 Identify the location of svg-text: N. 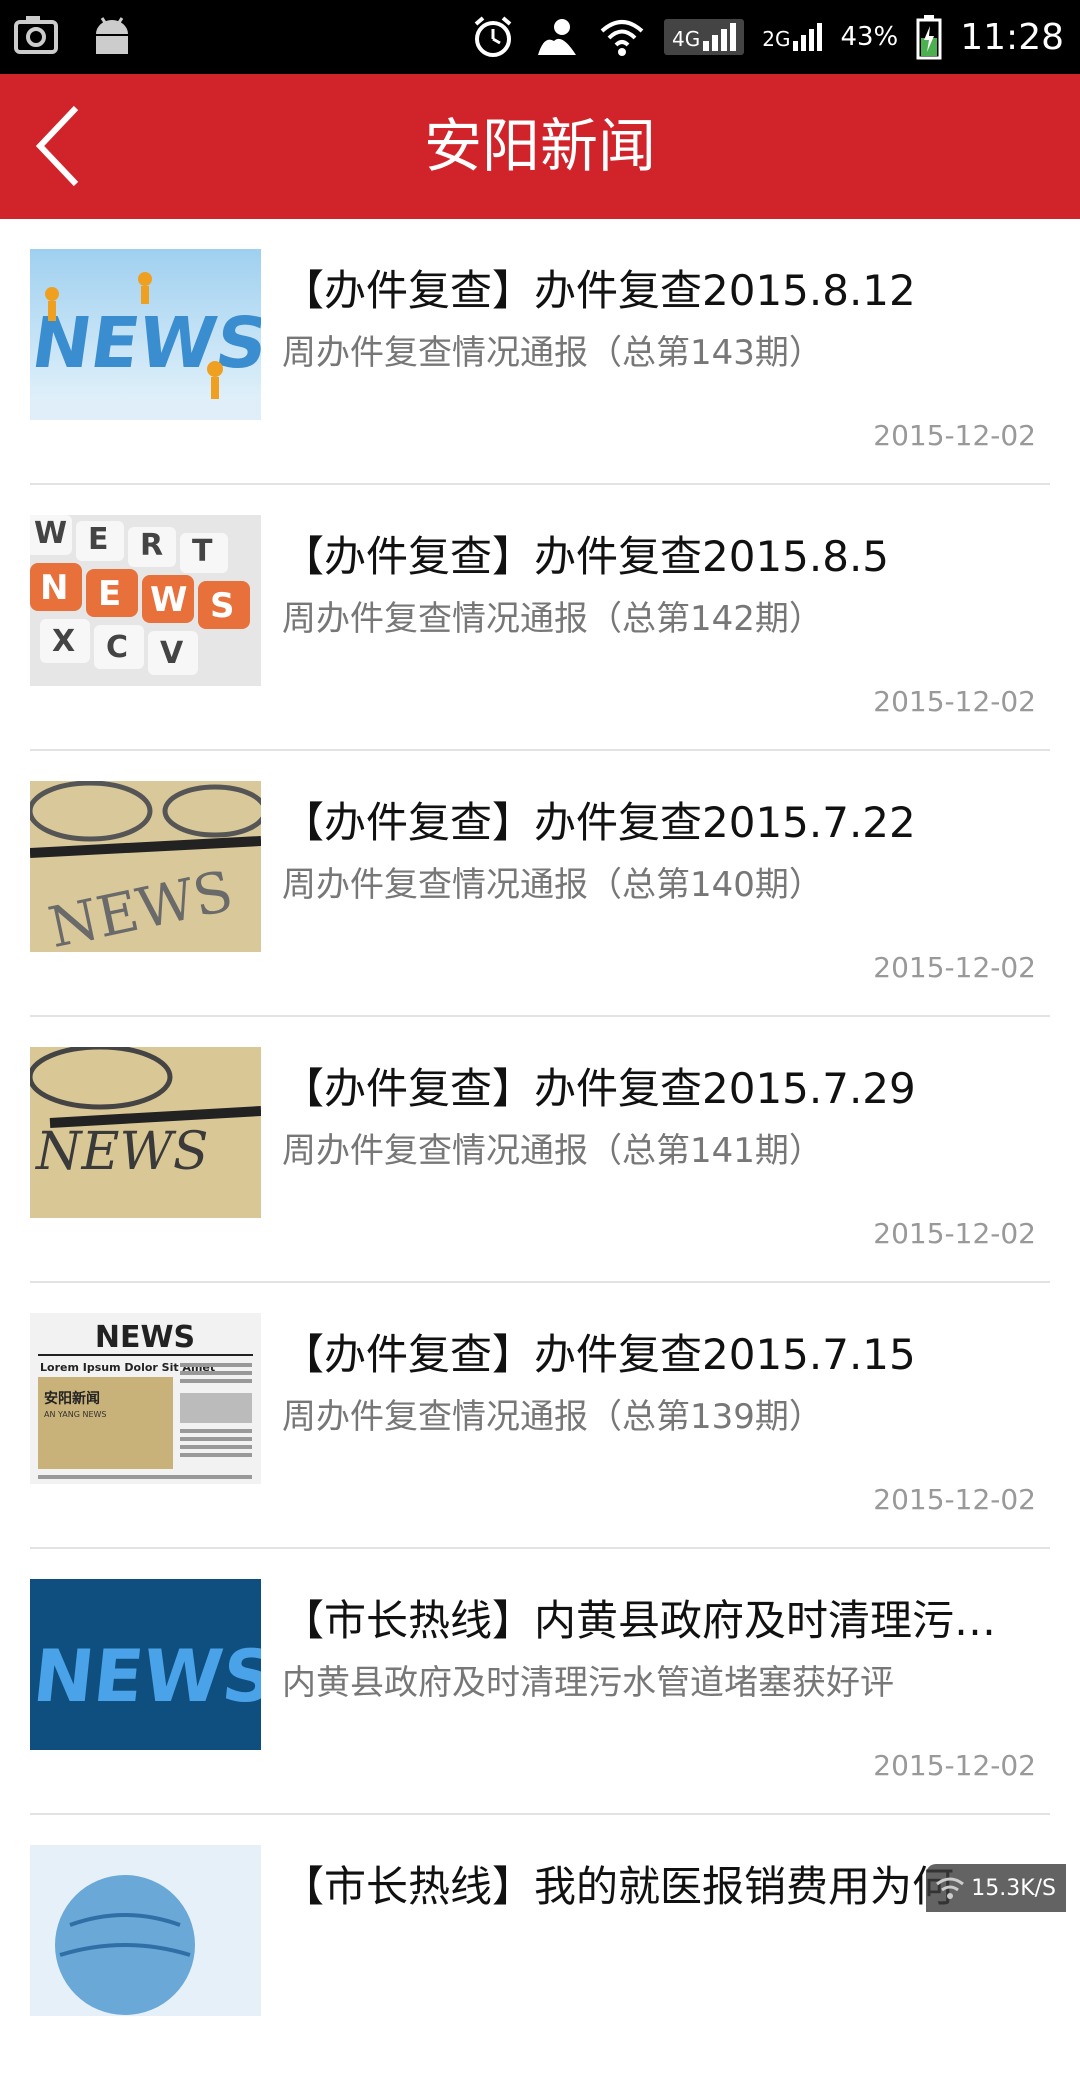
(54, 588).